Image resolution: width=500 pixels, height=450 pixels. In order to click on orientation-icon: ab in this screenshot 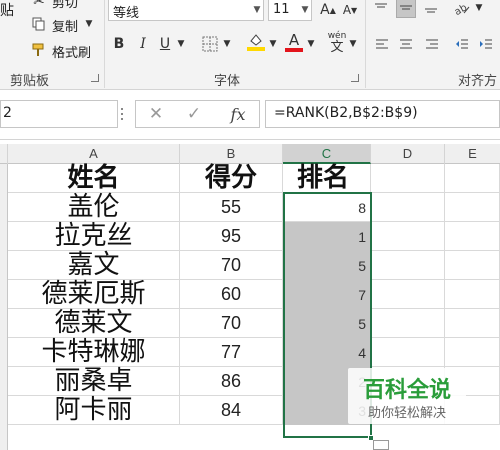, I will do `click(462, 8)`.